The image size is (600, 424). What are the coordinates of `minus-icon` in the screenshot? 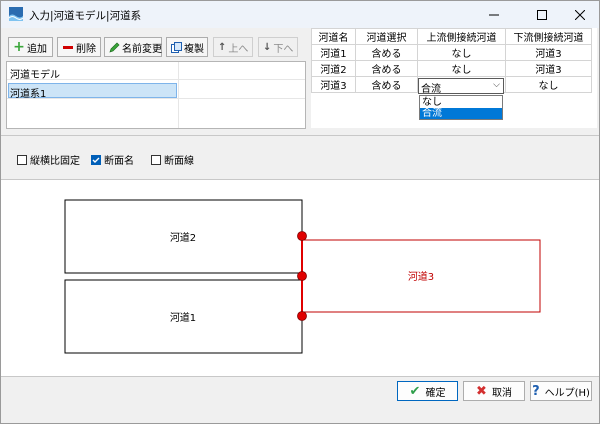 It's located at (68, 47).